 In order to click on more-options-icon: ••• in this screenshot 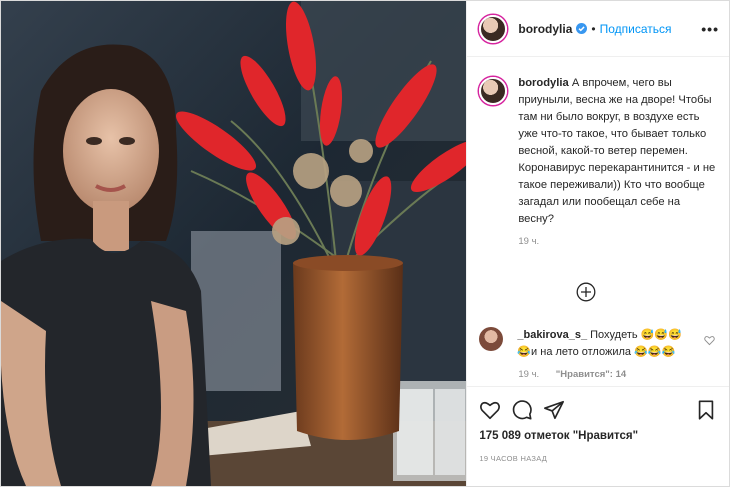, I will do `click(710, 29)`.